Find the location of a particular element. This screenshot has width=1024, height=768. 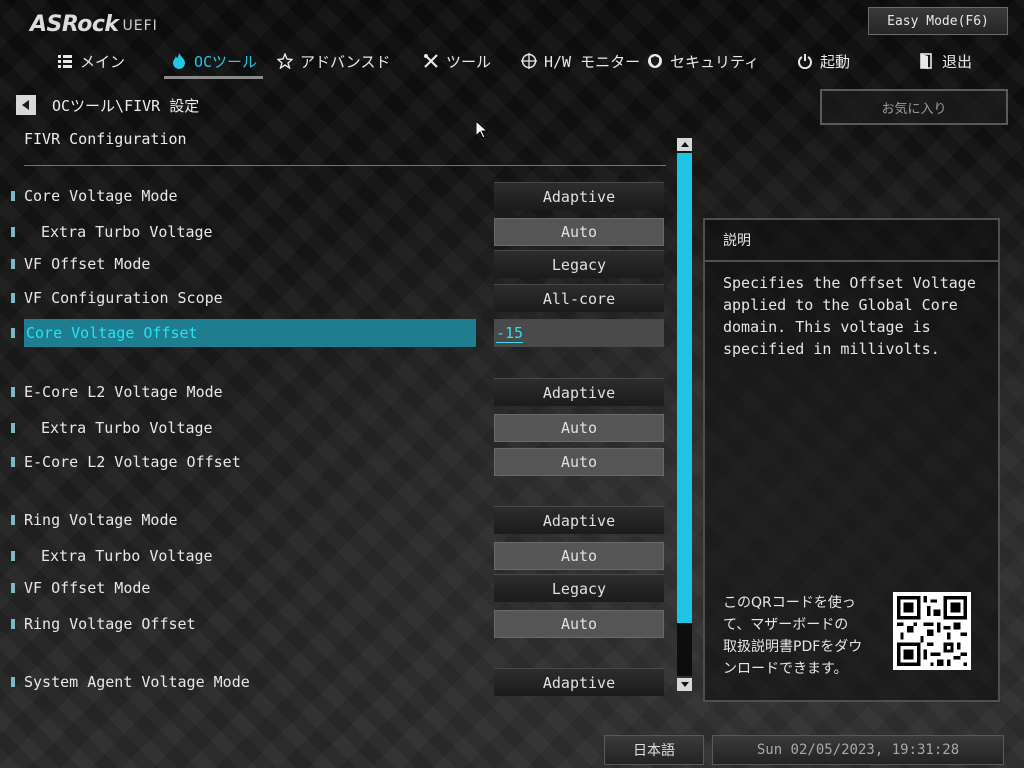

setting-label: Ring Voltage Mode is located at coordinates (101, 520).